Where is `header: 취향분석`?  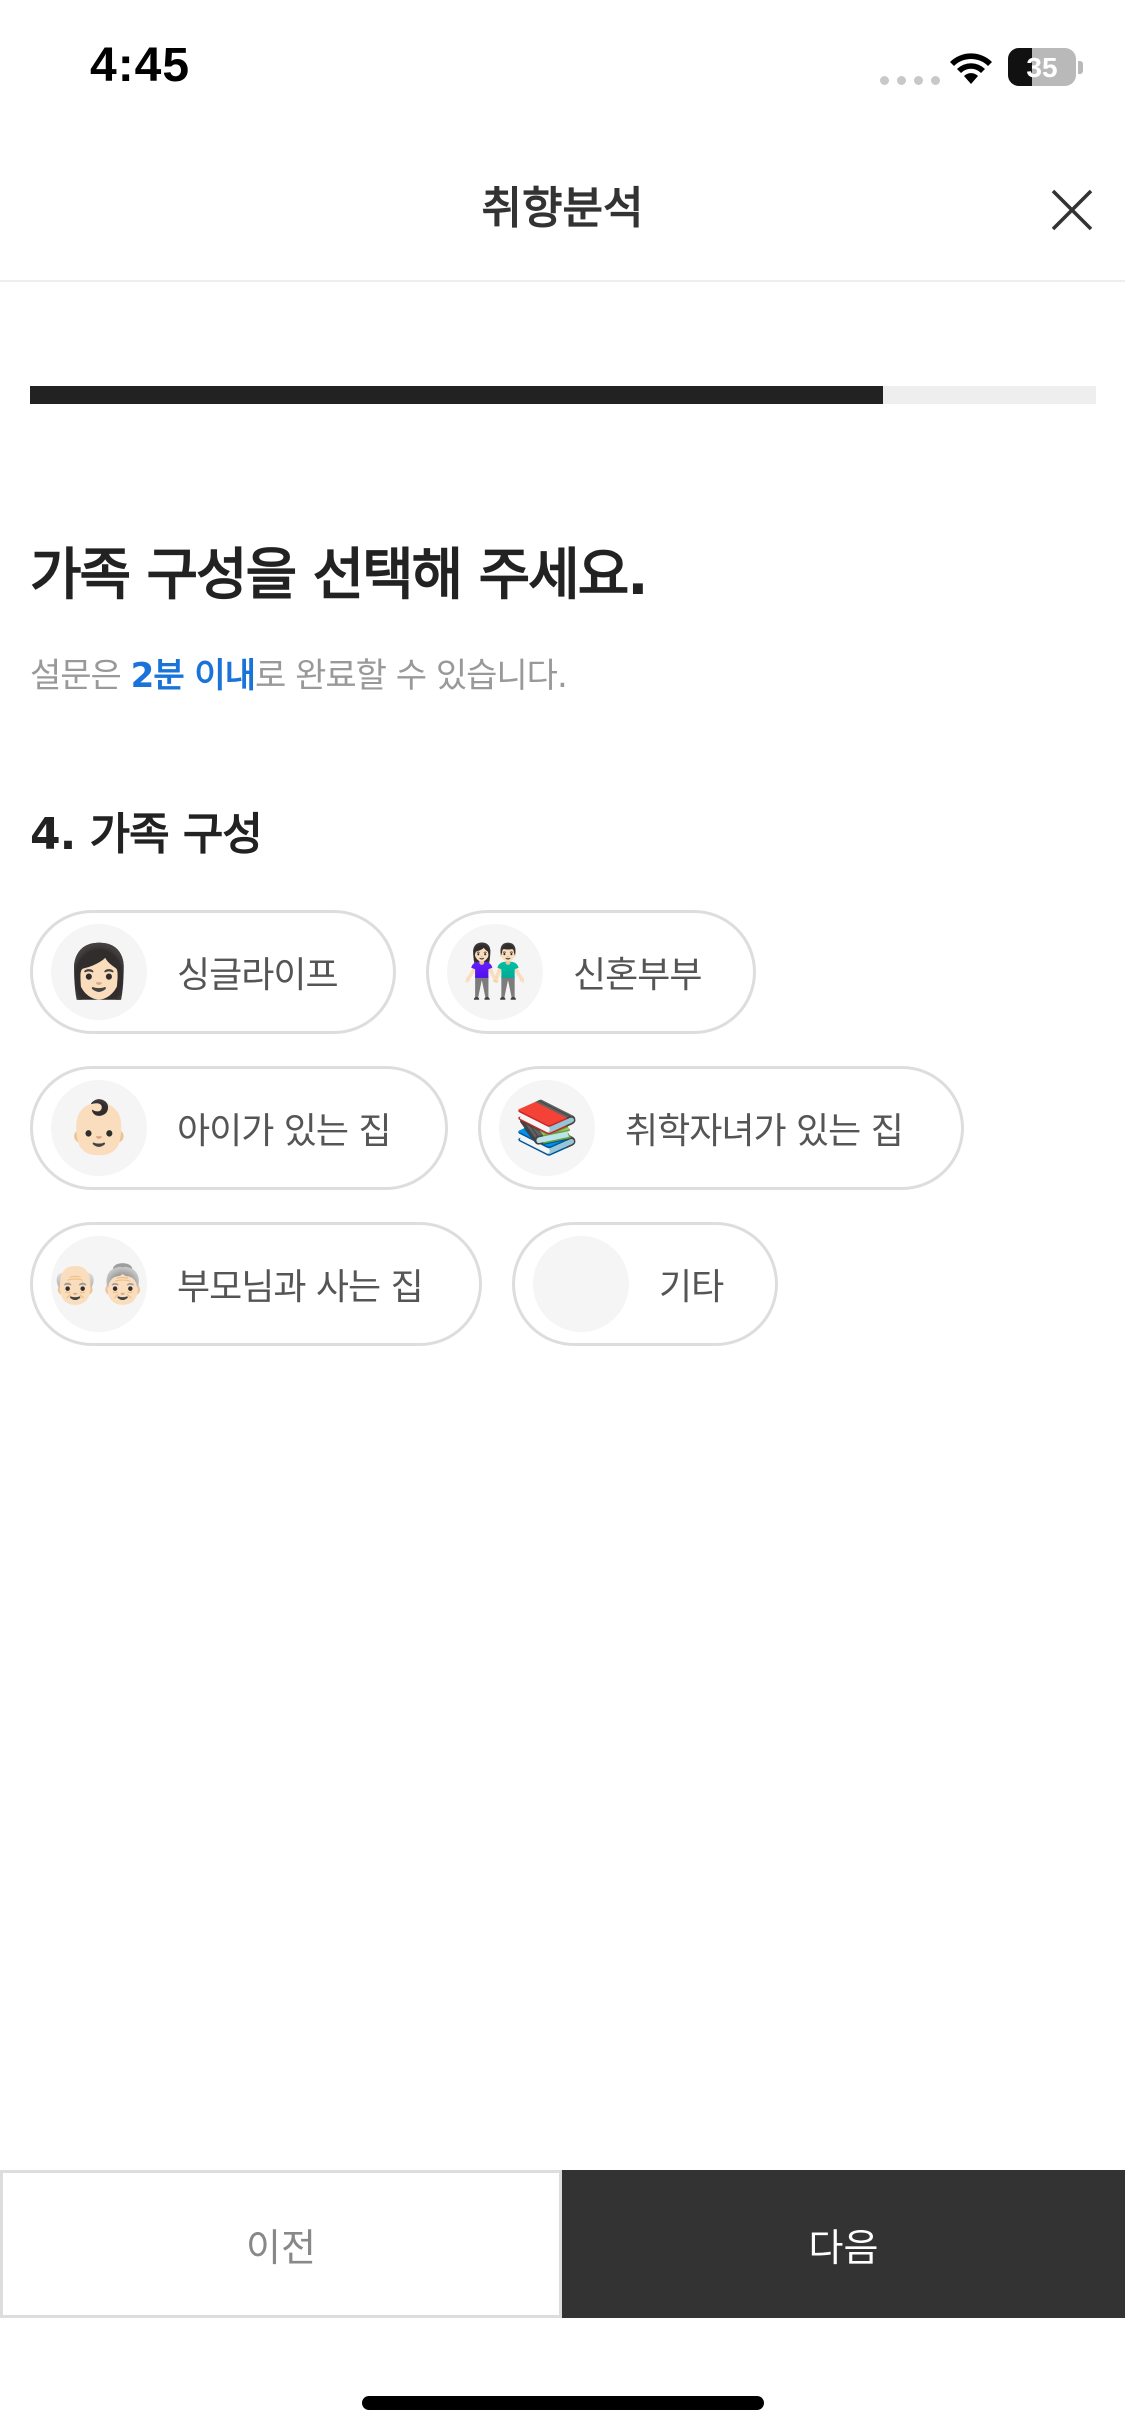 header: 취향분석 is located at coordinates (562, 207).